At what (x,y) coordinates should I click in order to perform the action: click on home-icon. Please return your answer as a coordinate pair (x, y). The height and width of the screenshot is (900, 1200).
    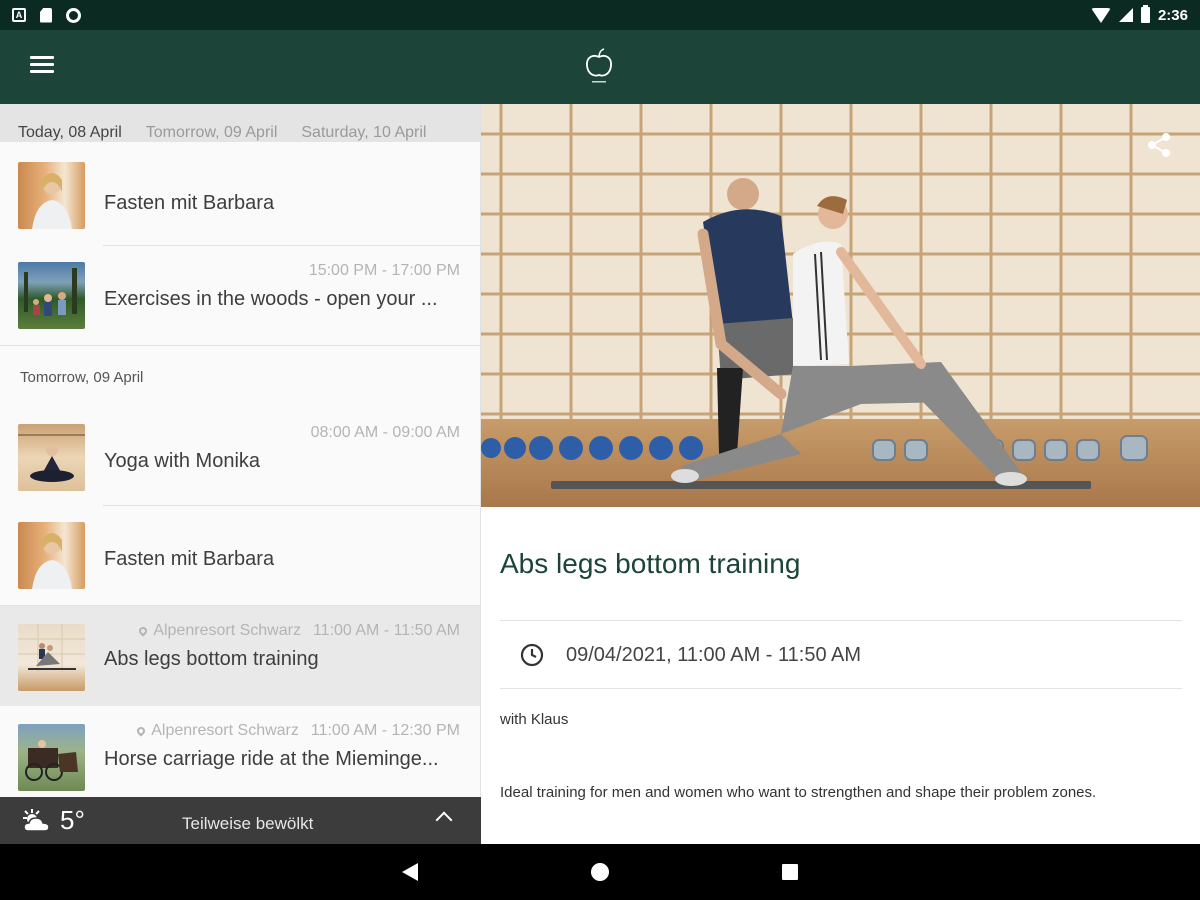
    Looking at the image, I should click on (600, 872).